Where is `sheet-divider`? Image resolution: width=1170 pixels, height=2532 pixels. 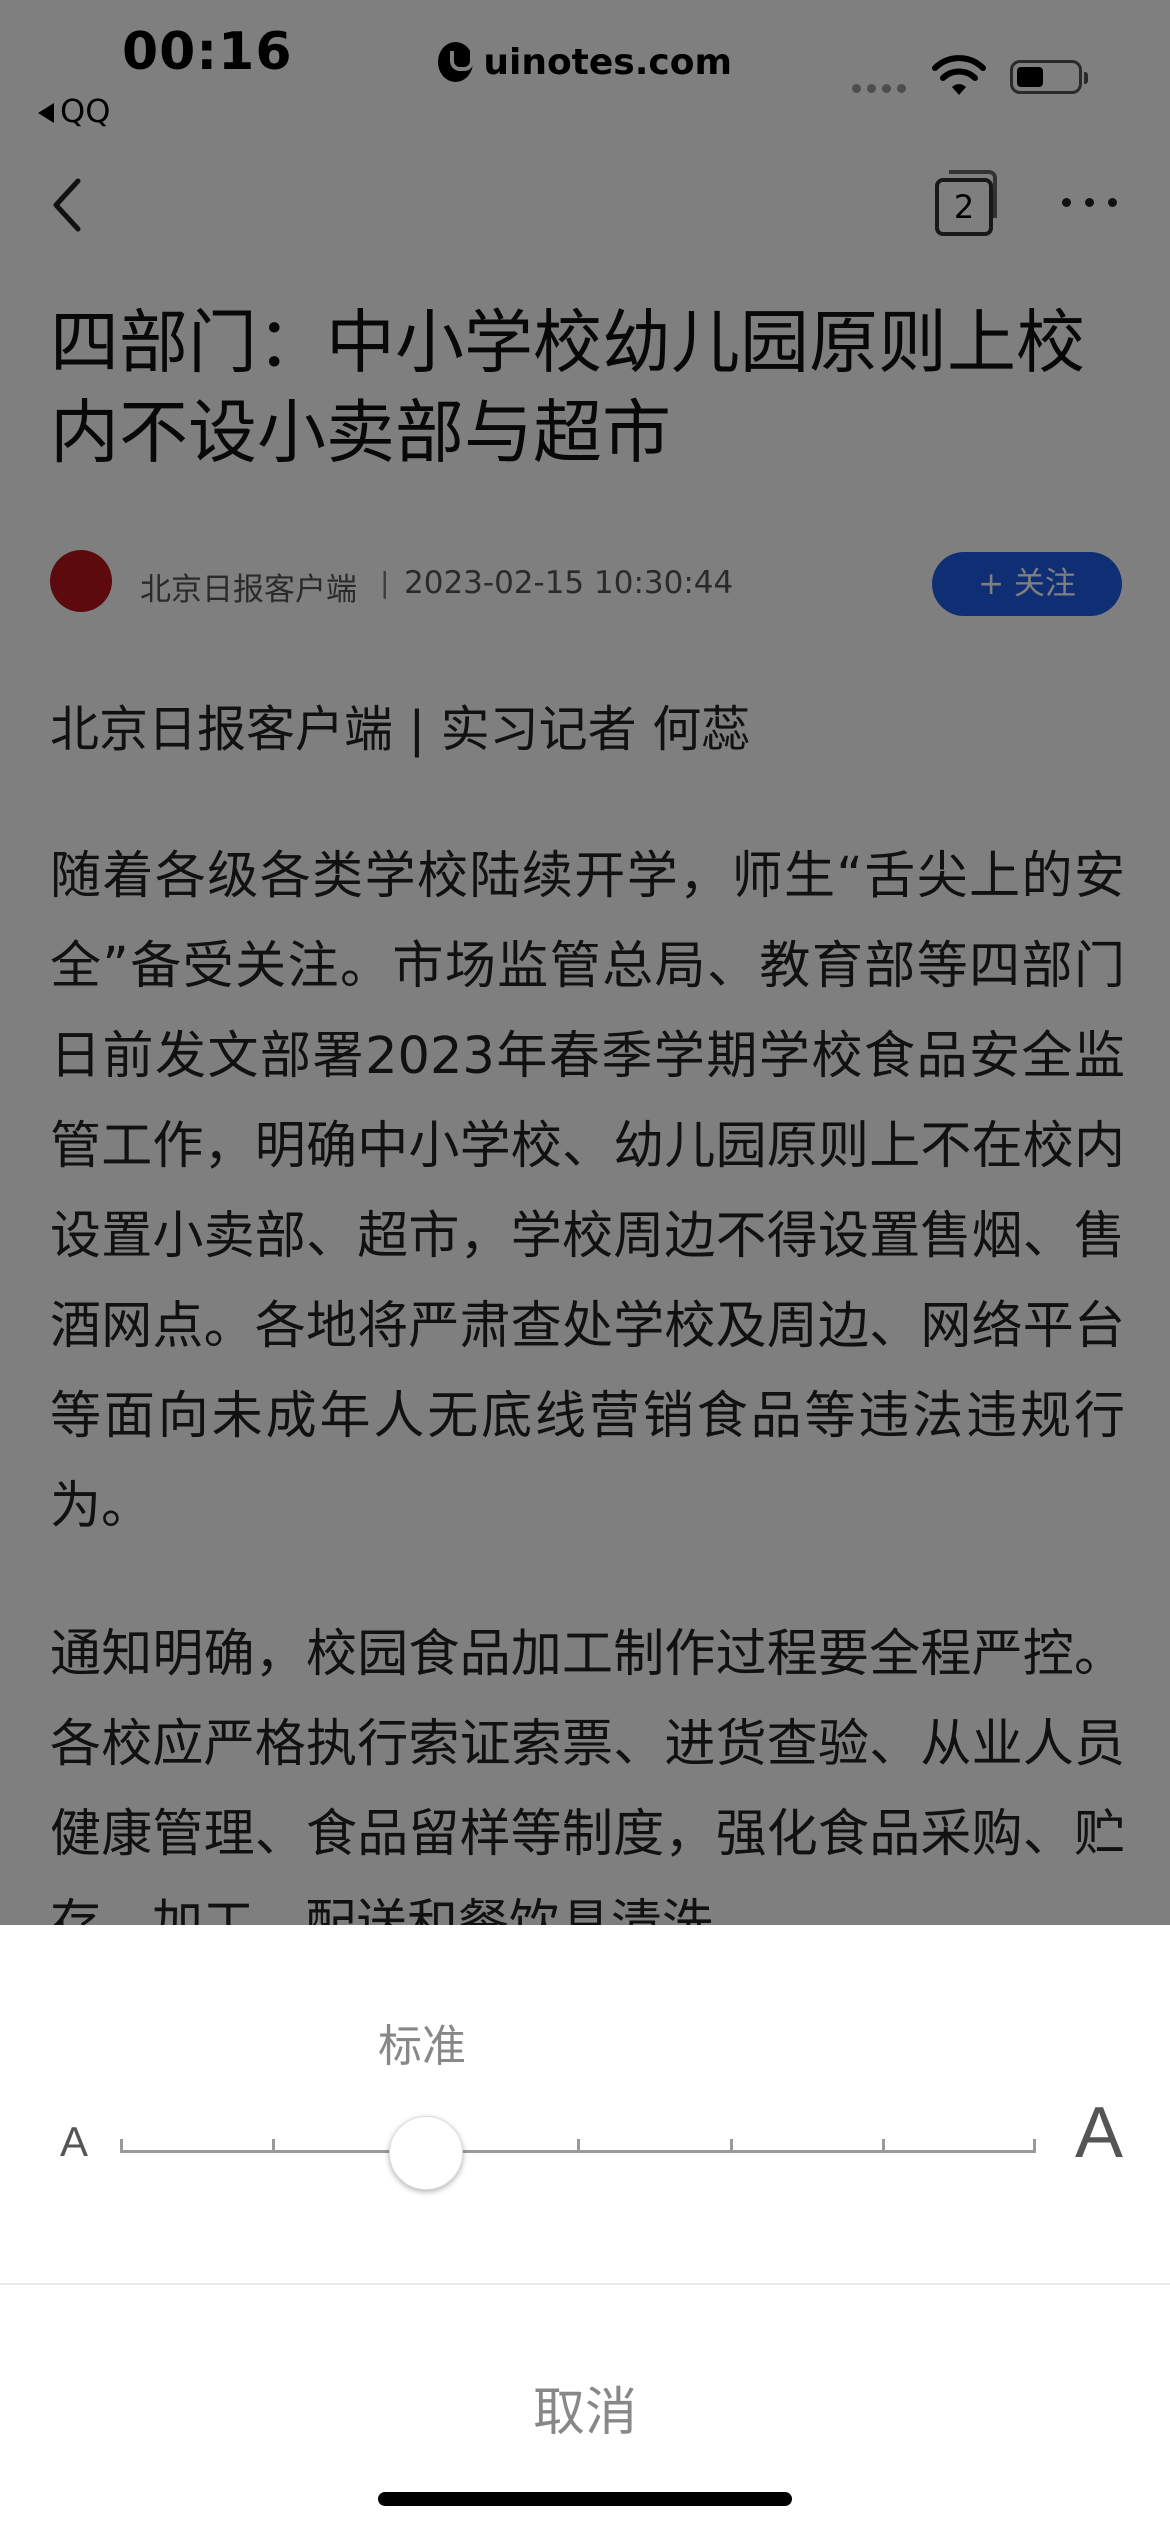
sheet-divider is located at coordinates (585, 2284).